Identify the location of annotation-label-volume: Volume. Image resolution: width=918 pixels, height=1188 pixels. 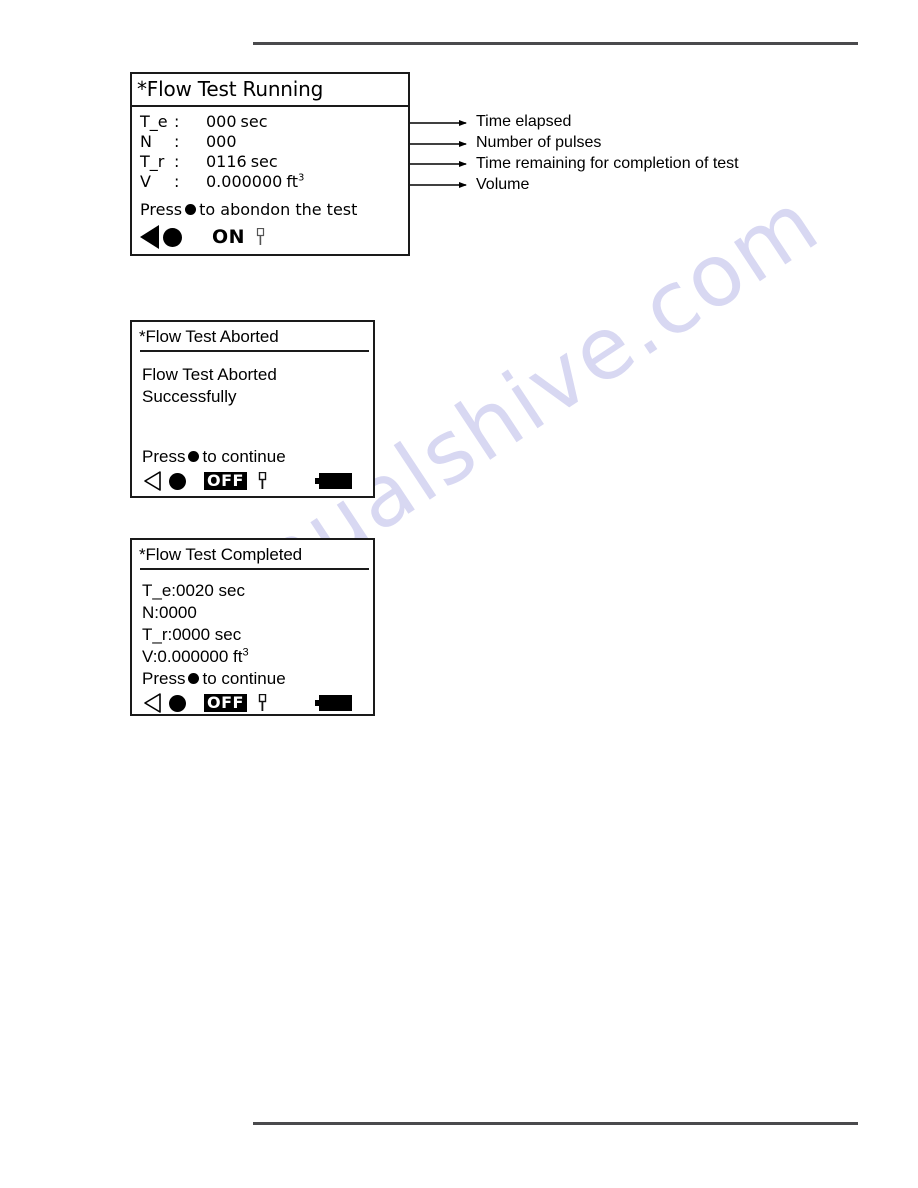
(503, 184).